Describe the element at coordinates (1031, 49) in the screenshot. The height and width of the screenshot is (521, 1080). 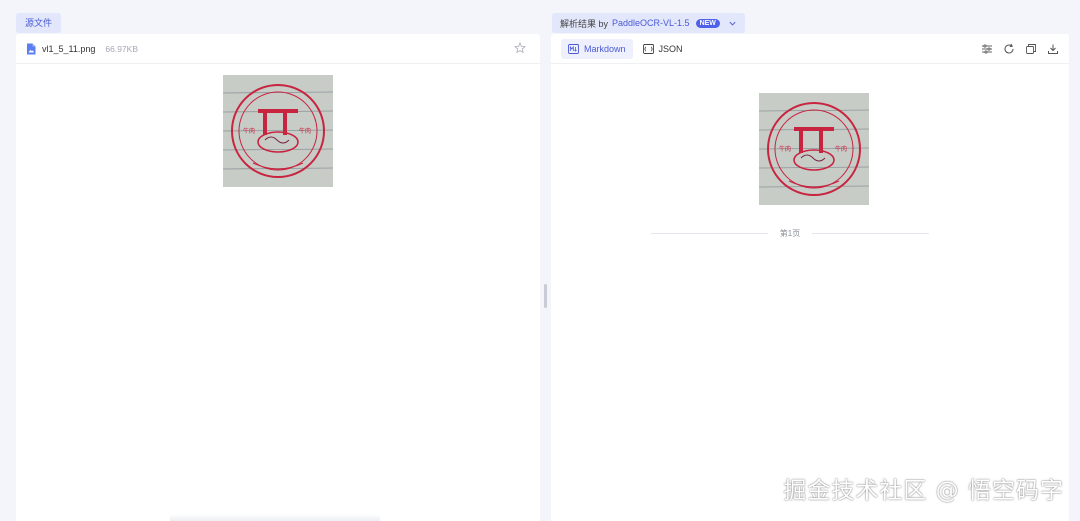
I see `copy-icon` at that location.